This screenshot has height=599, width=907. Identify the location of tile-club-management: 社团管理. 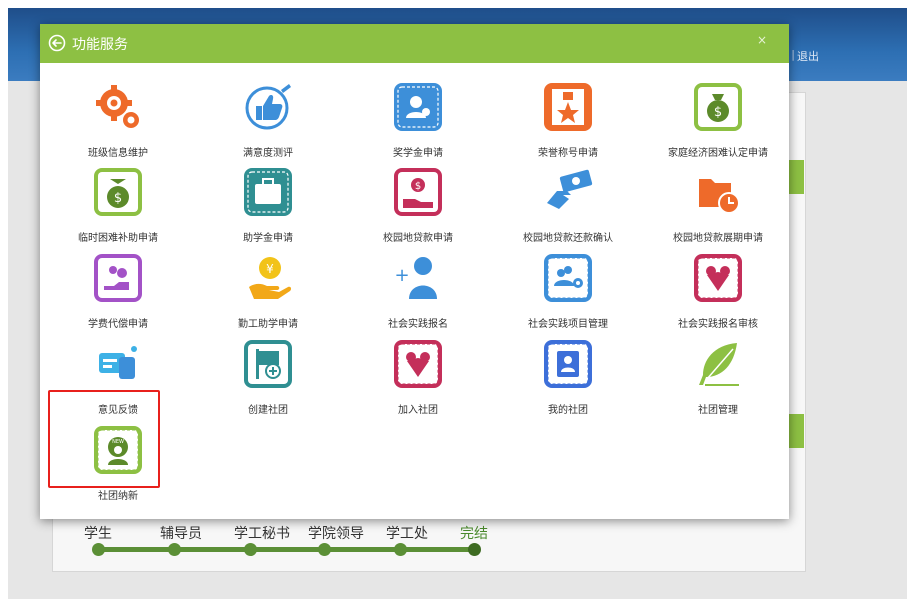
(718, 379).